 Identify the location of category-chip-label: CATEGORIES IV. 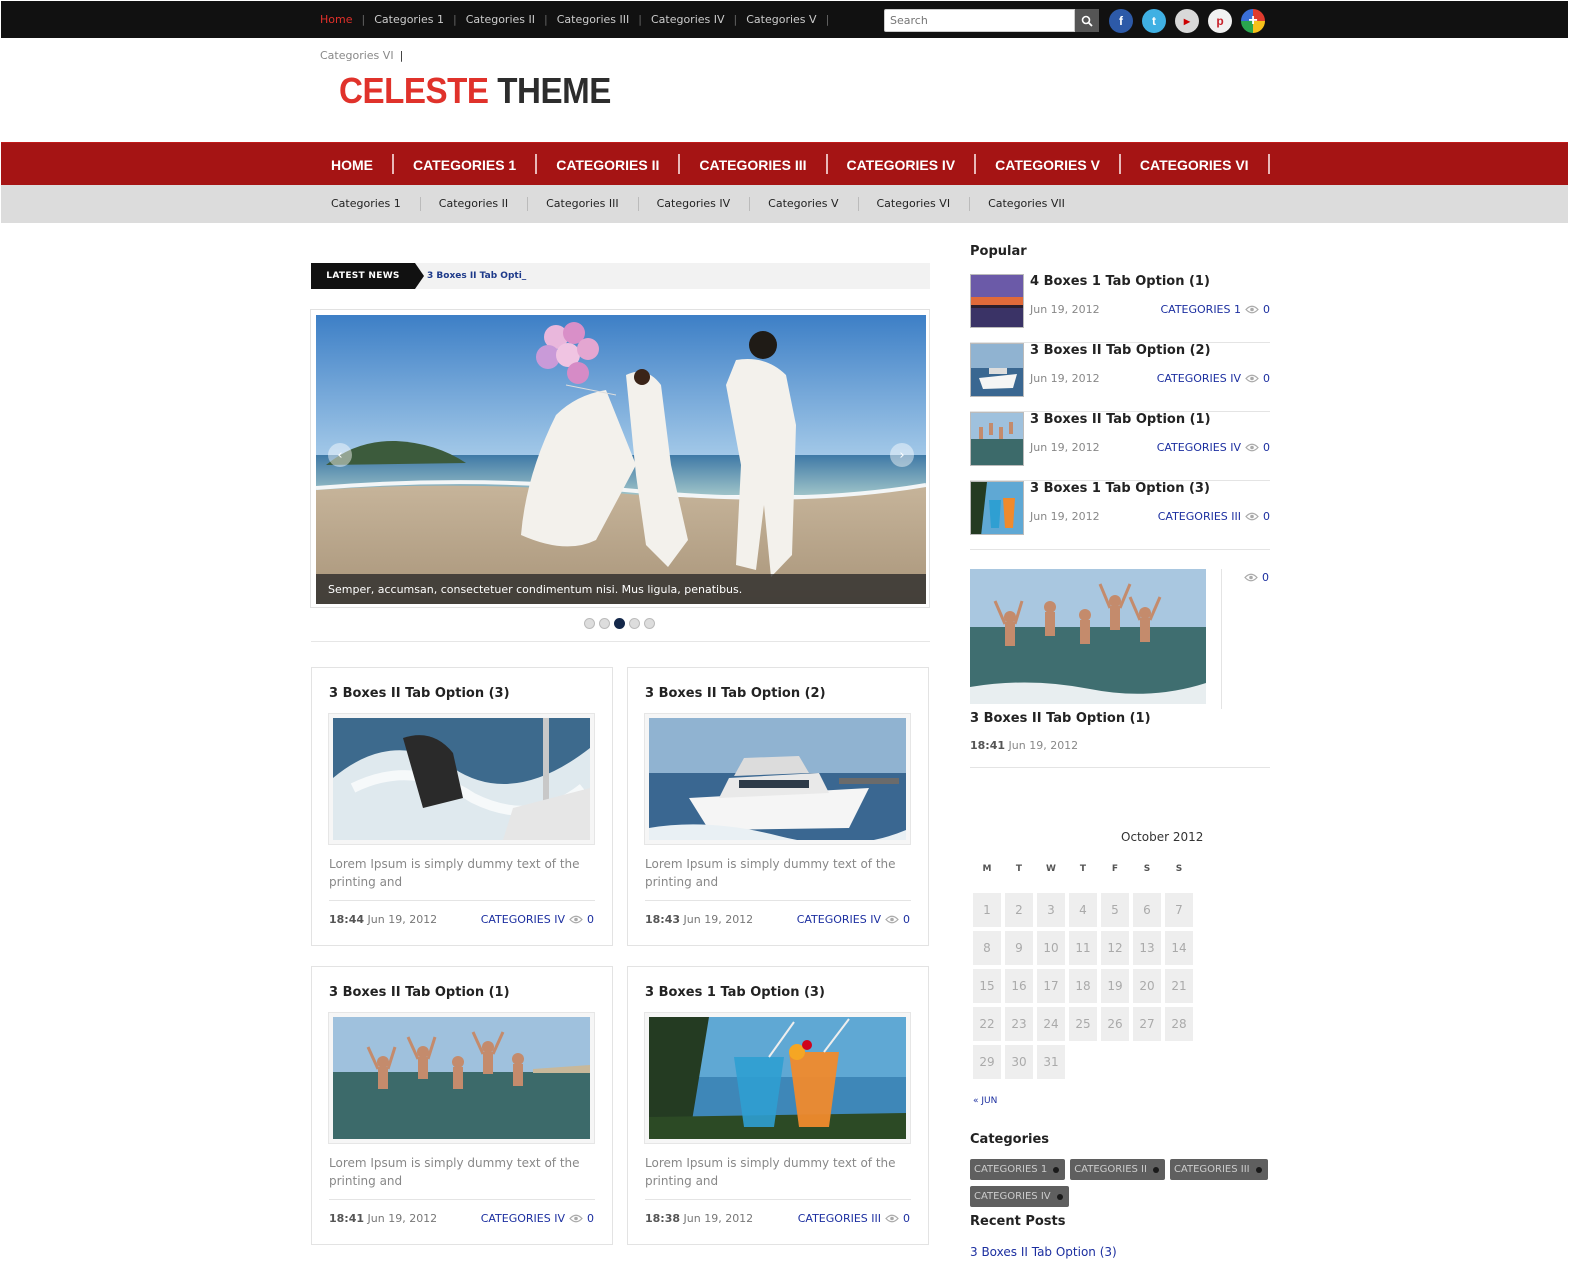
(1012, 1196).